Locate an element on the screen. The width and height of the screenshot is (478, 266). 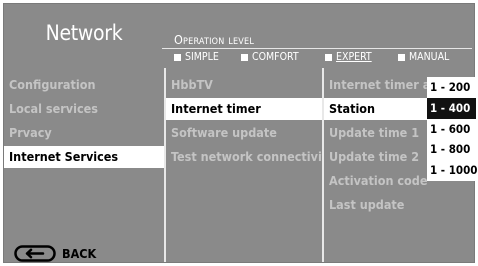
menu-item-internet-services: Internet Services is located at coordinates (84, 157).